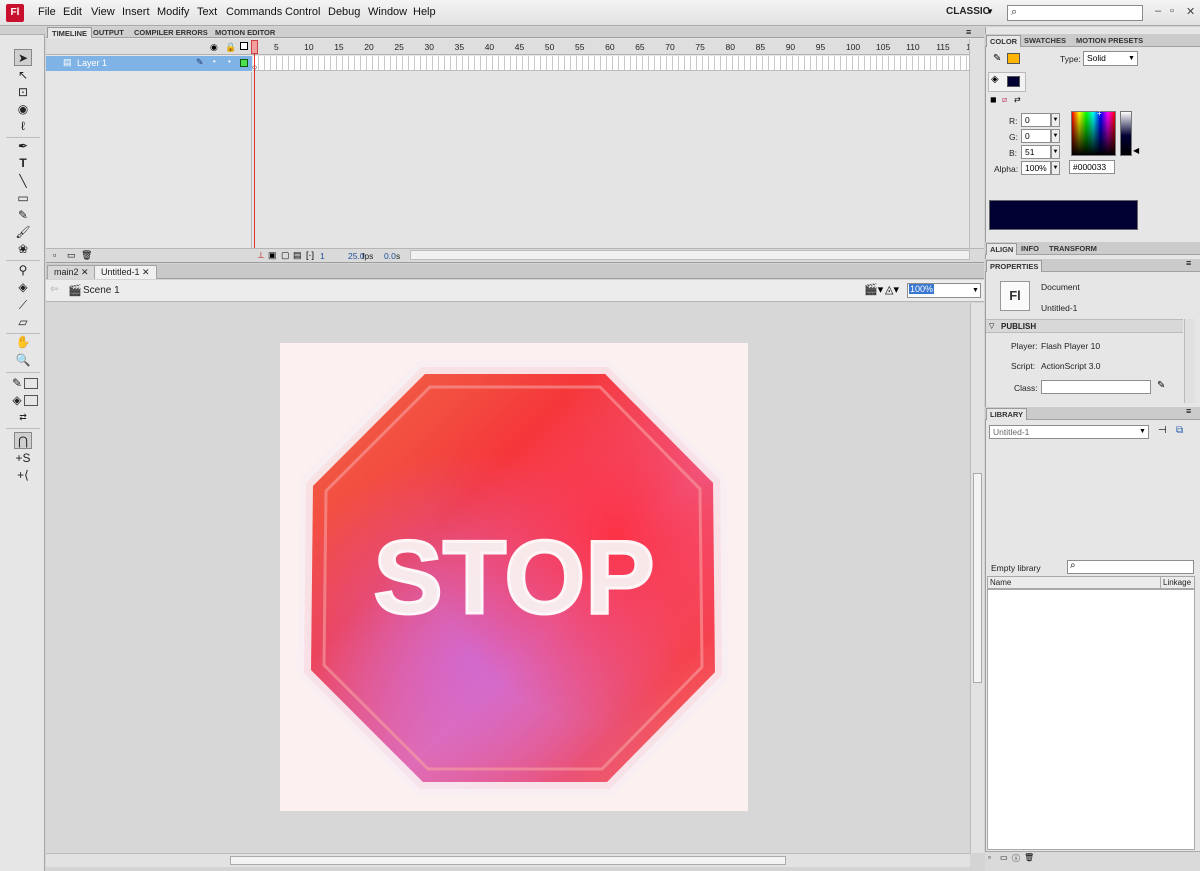 Image resolution: width=1200 pixels, height=871 pixels. I want to click on library-list, so click(1091, 719).